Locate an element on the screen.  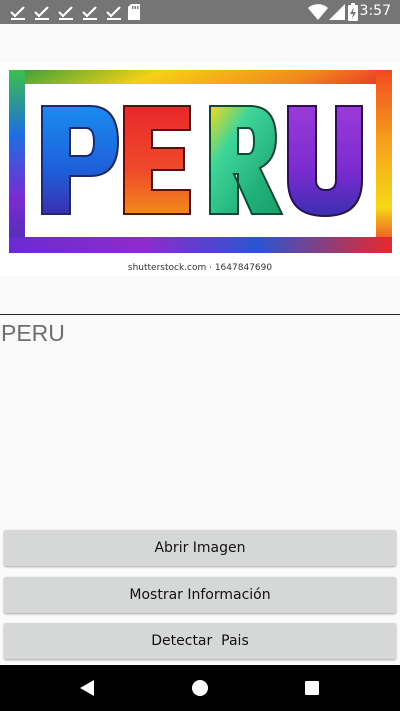
detect-country-button-label: Detectar Pais is located at coordinates (200, 641).